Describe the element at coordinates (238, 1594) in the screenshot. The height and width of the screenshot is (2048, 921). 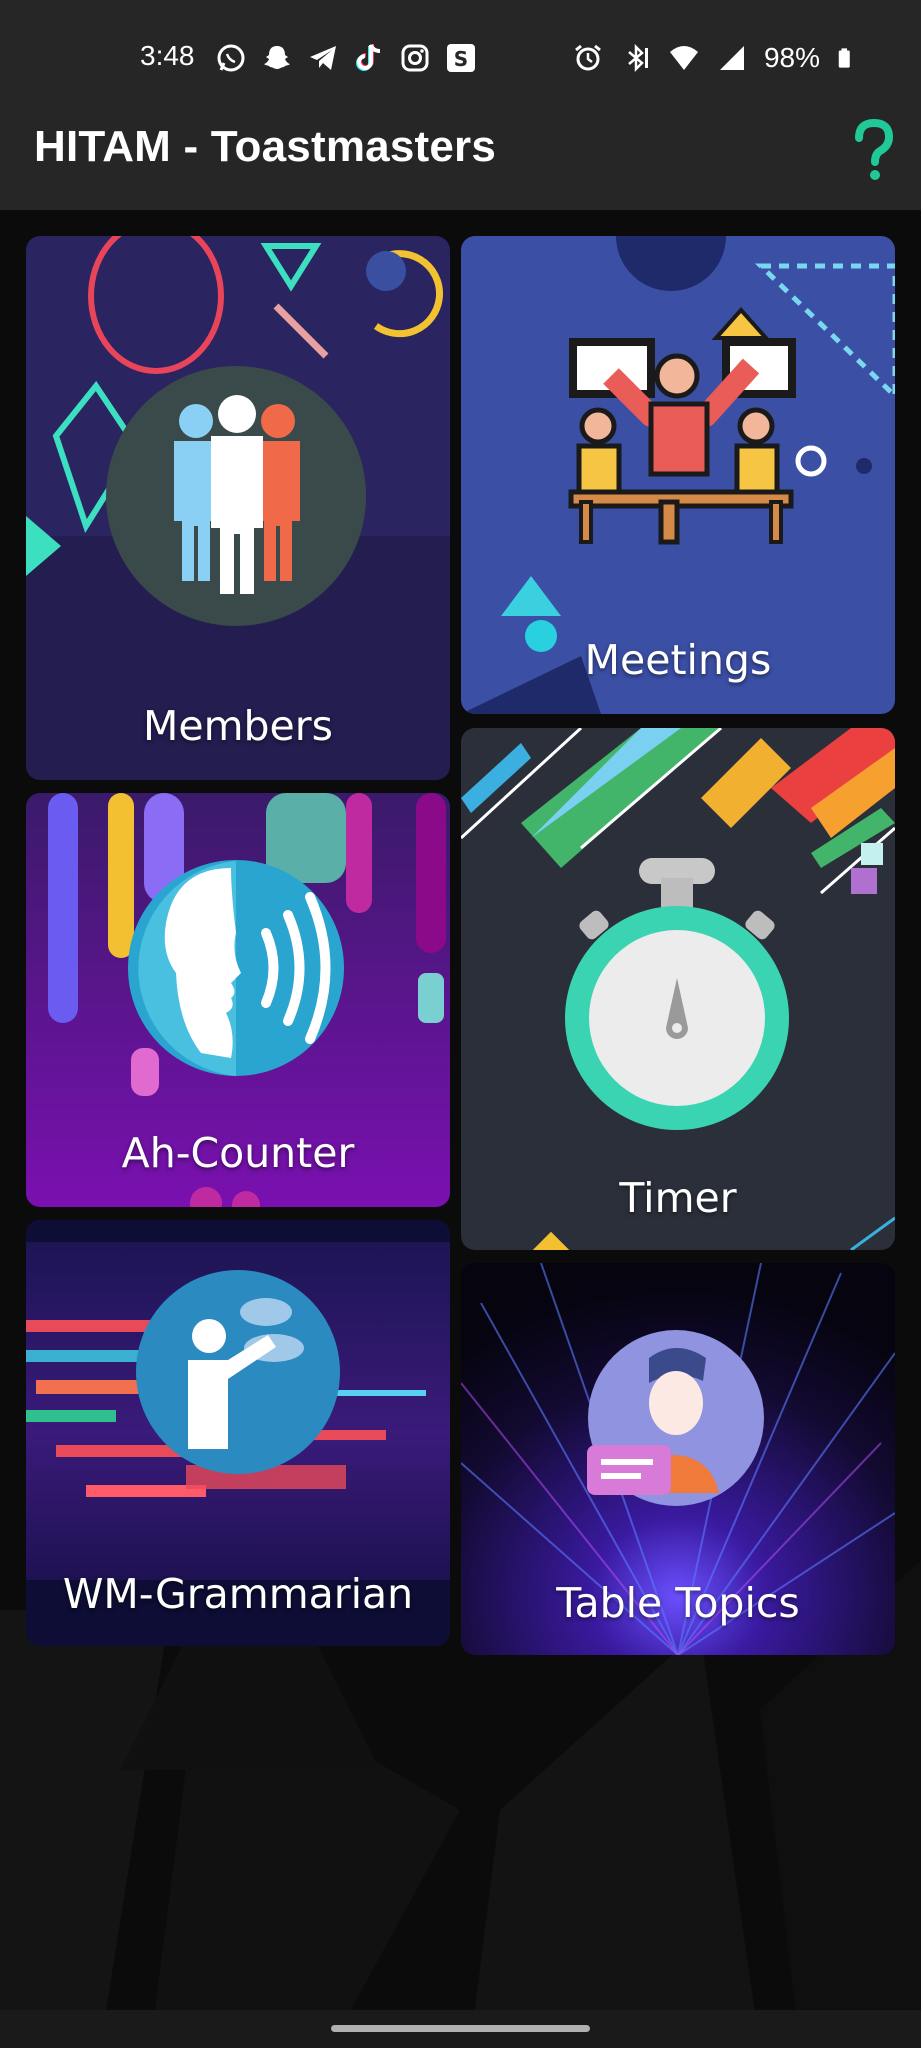
I see `wm-grammarian-label: WM-Grammarian` at that location.